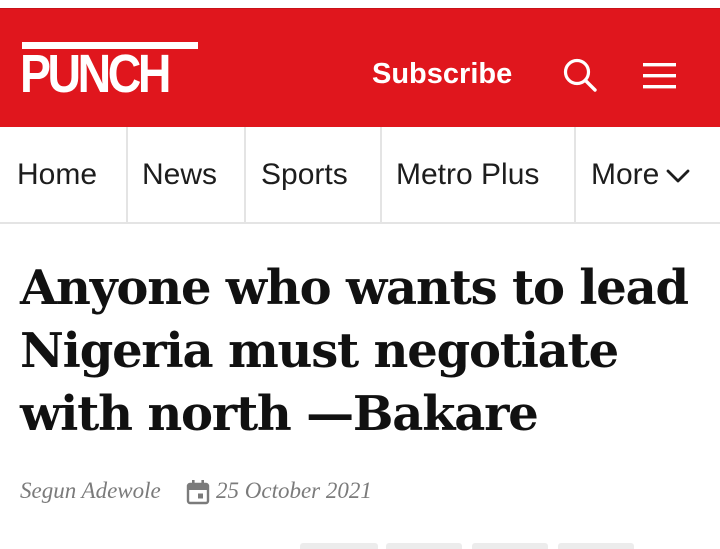 This screenshot has width=720, height=549. What do you see at coordinates (304, 174) in the screenshot?
I see `nav-item-sports: Sports` at bounding box center [304, 174].